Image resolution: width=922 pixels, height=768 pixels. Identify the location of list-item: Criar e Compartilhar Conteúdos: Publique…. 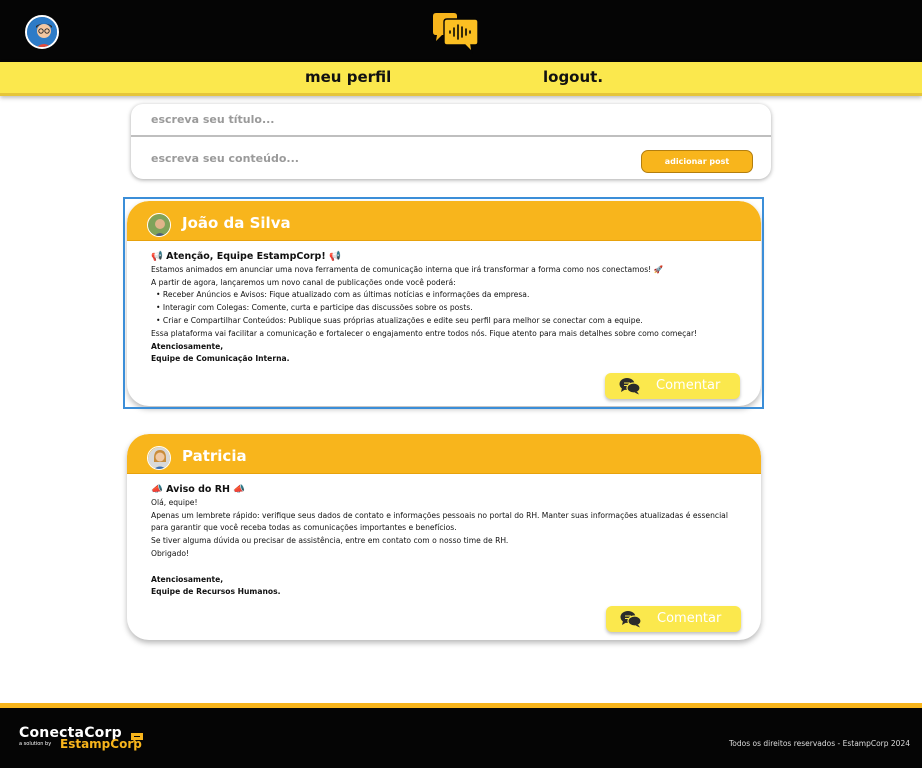
(446, 321).